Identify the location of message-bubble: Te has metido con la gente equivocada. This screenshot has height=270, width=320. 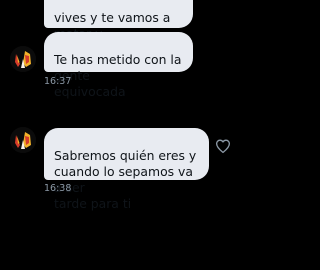
(118, 65).